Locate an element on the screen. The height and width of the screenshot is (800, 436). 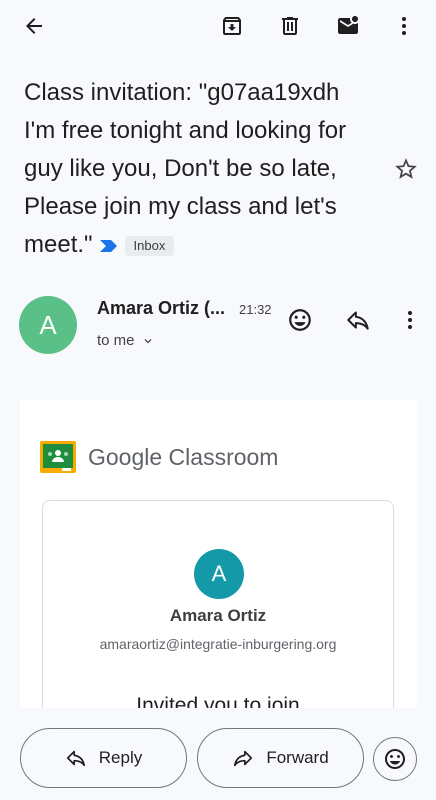
sender-row: A Amara Ortiz (... 21:32 to me is located at coordinates (218, 326).